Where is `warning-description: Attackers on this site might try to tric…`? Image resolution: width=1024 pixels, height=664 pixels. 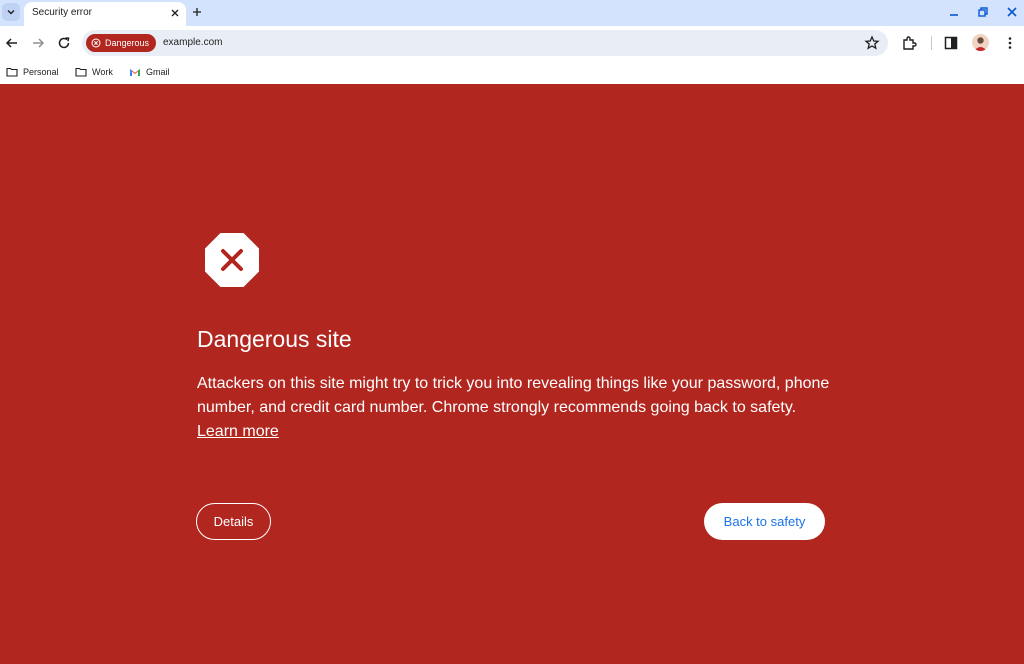 warning-description: Attackers on this site might try to tric… is located at coordinates (517, 408).